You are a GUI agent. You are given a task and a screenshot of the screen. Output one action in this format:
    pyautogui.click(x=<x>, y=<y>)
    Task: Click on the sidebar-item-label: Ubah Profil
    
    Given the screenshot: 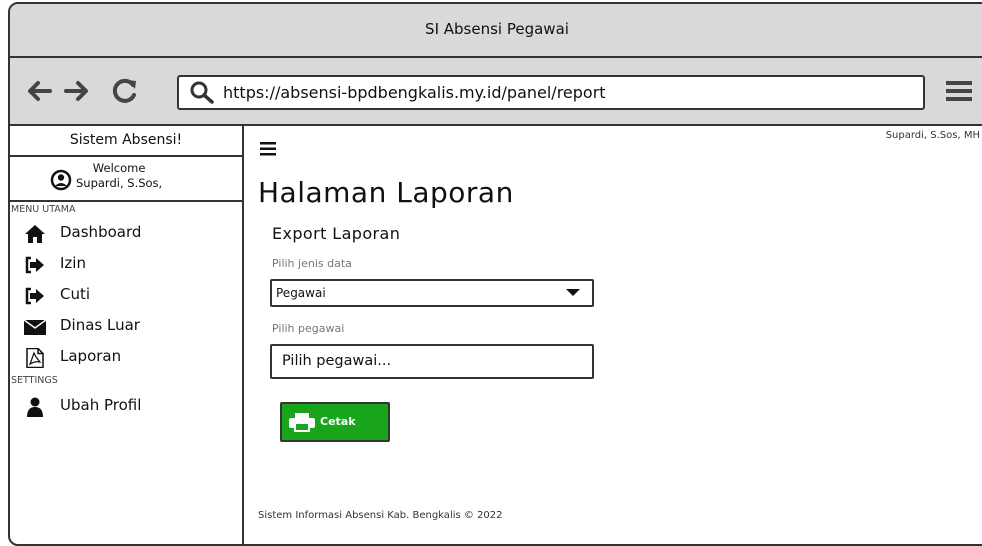 What is the action you would take?
    pyautogui.click(x=101, y=405)
    